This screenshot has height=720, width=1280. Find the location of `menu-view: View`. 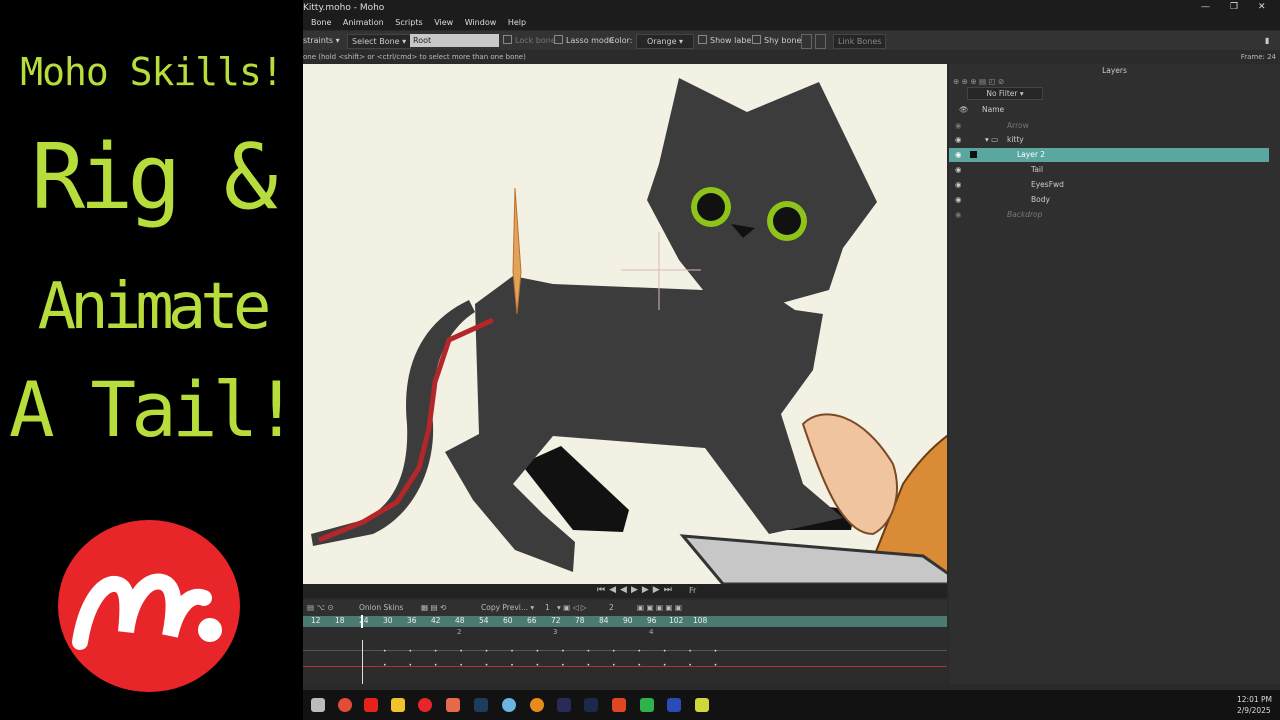

menu-view: View is located at coordinates (443, 22).